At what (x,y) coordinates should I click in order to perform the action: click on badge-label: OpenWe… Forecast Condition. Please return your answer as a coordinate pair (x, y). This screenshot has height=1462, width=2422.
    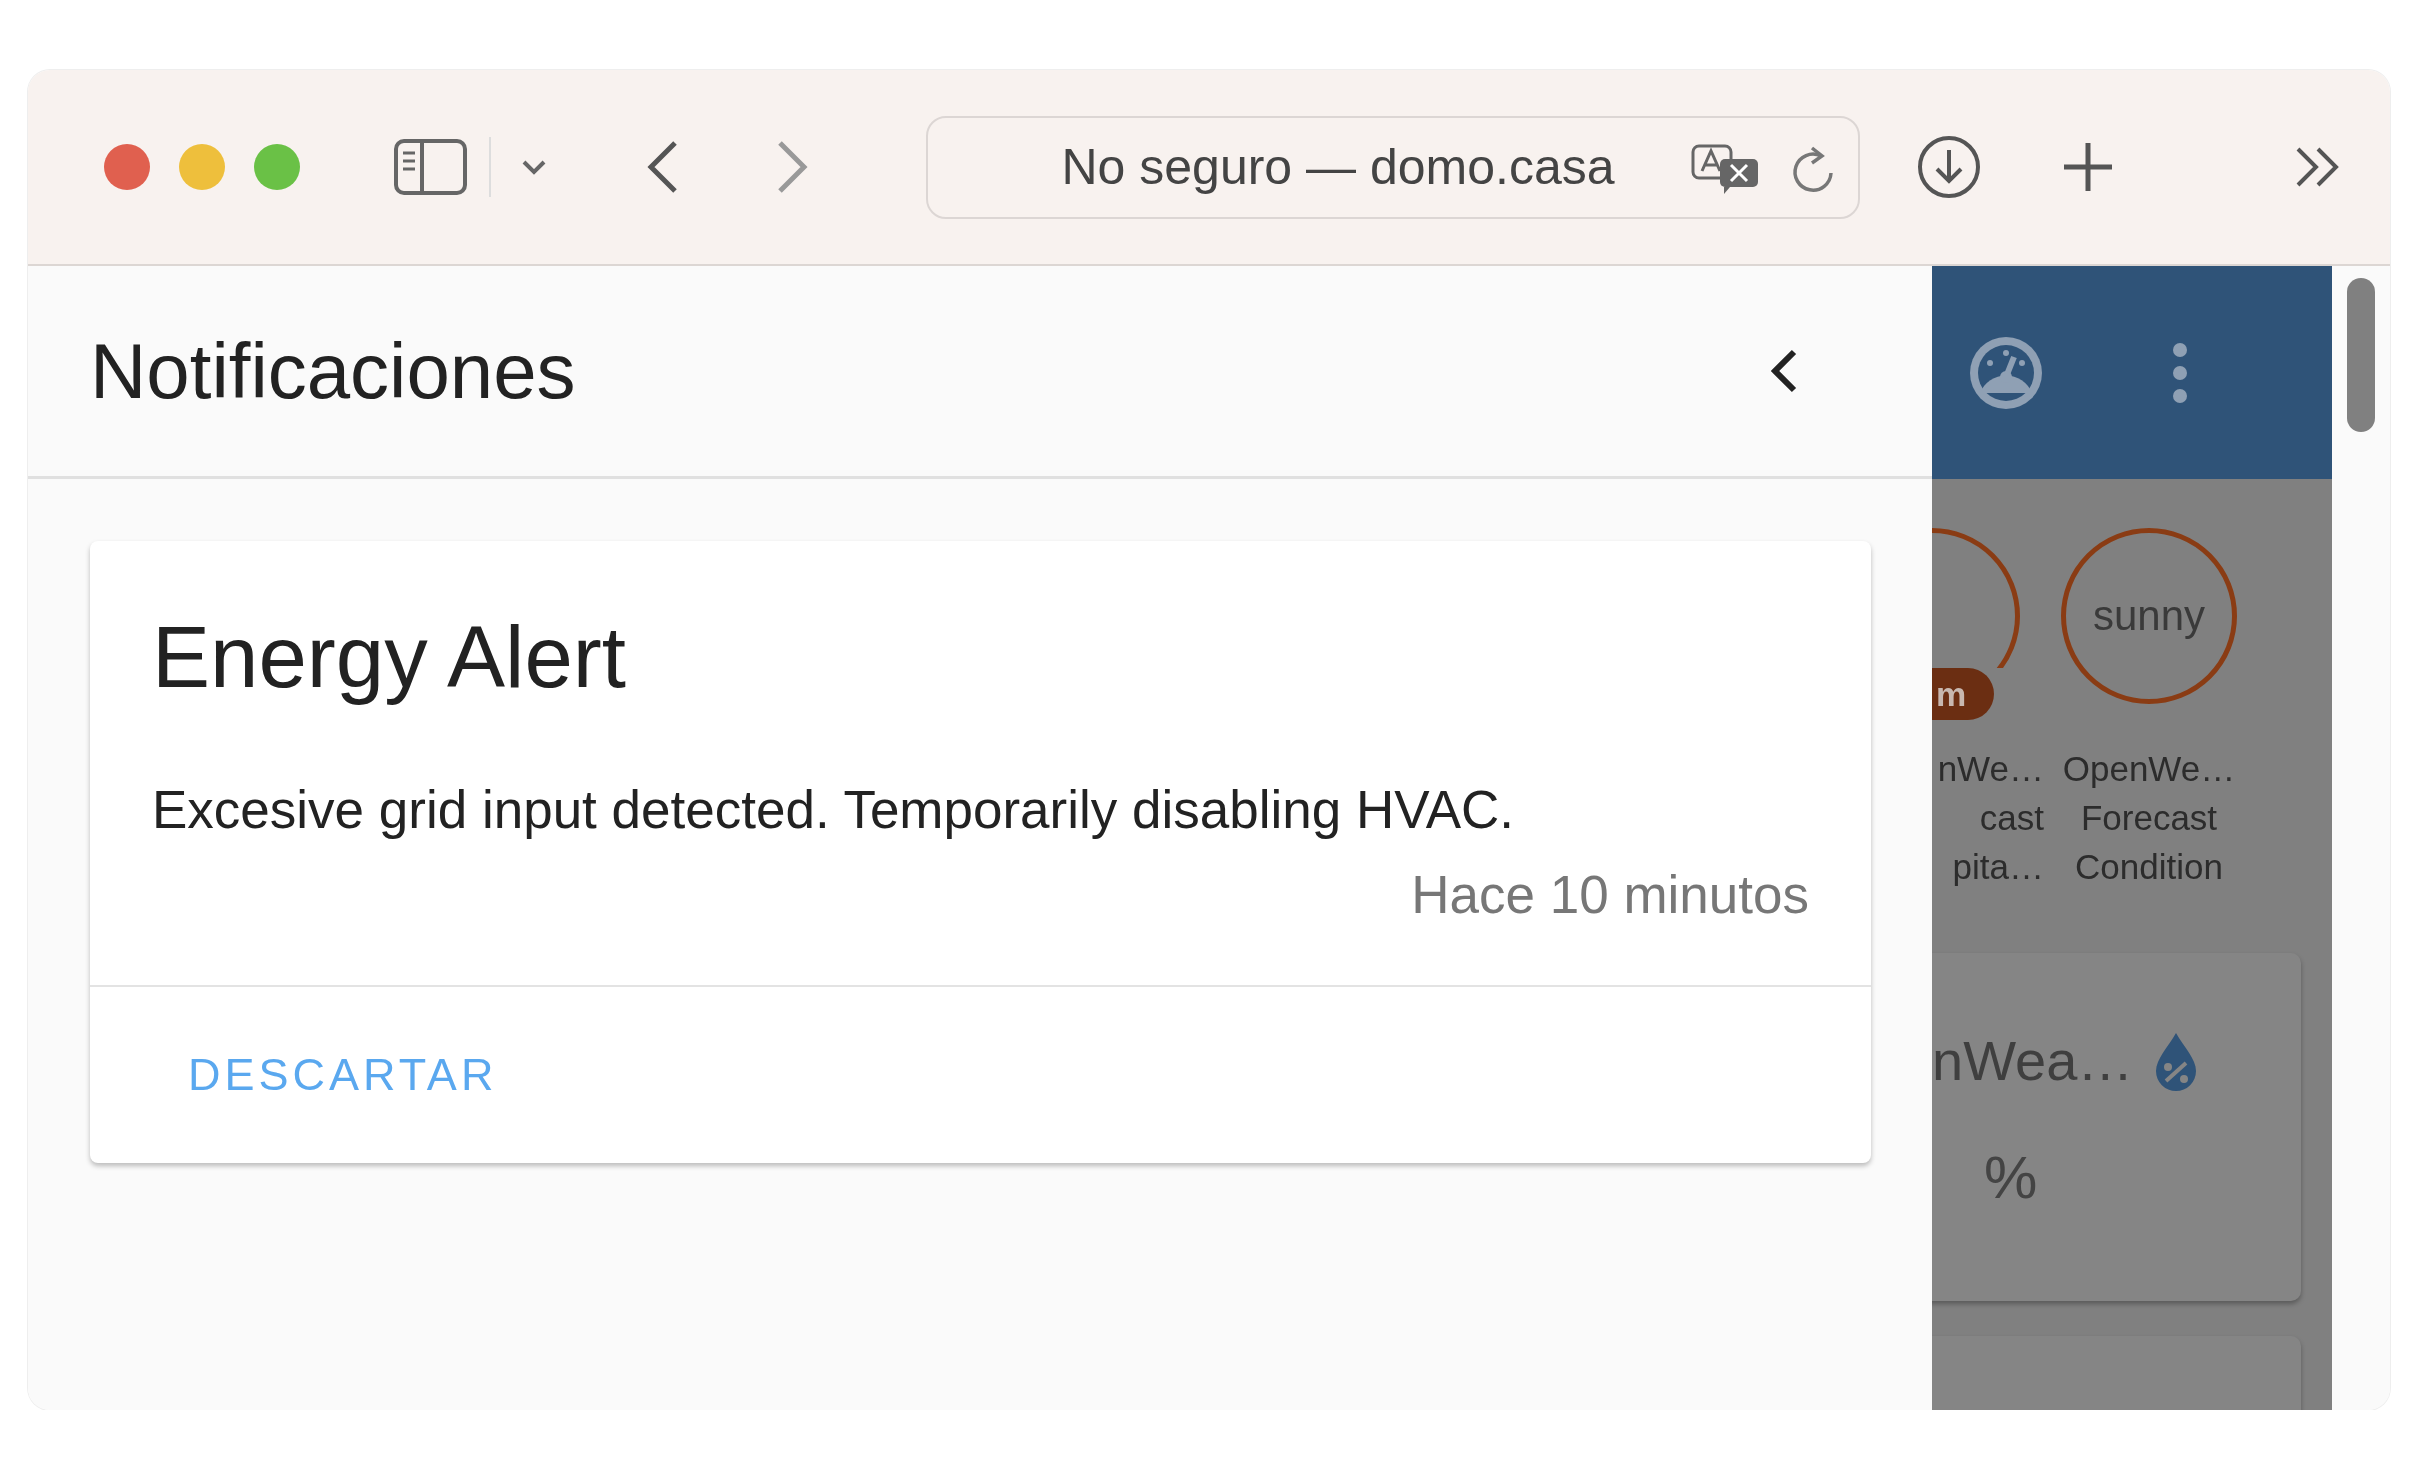
    Looking at the image, I should click on (2149, 818).